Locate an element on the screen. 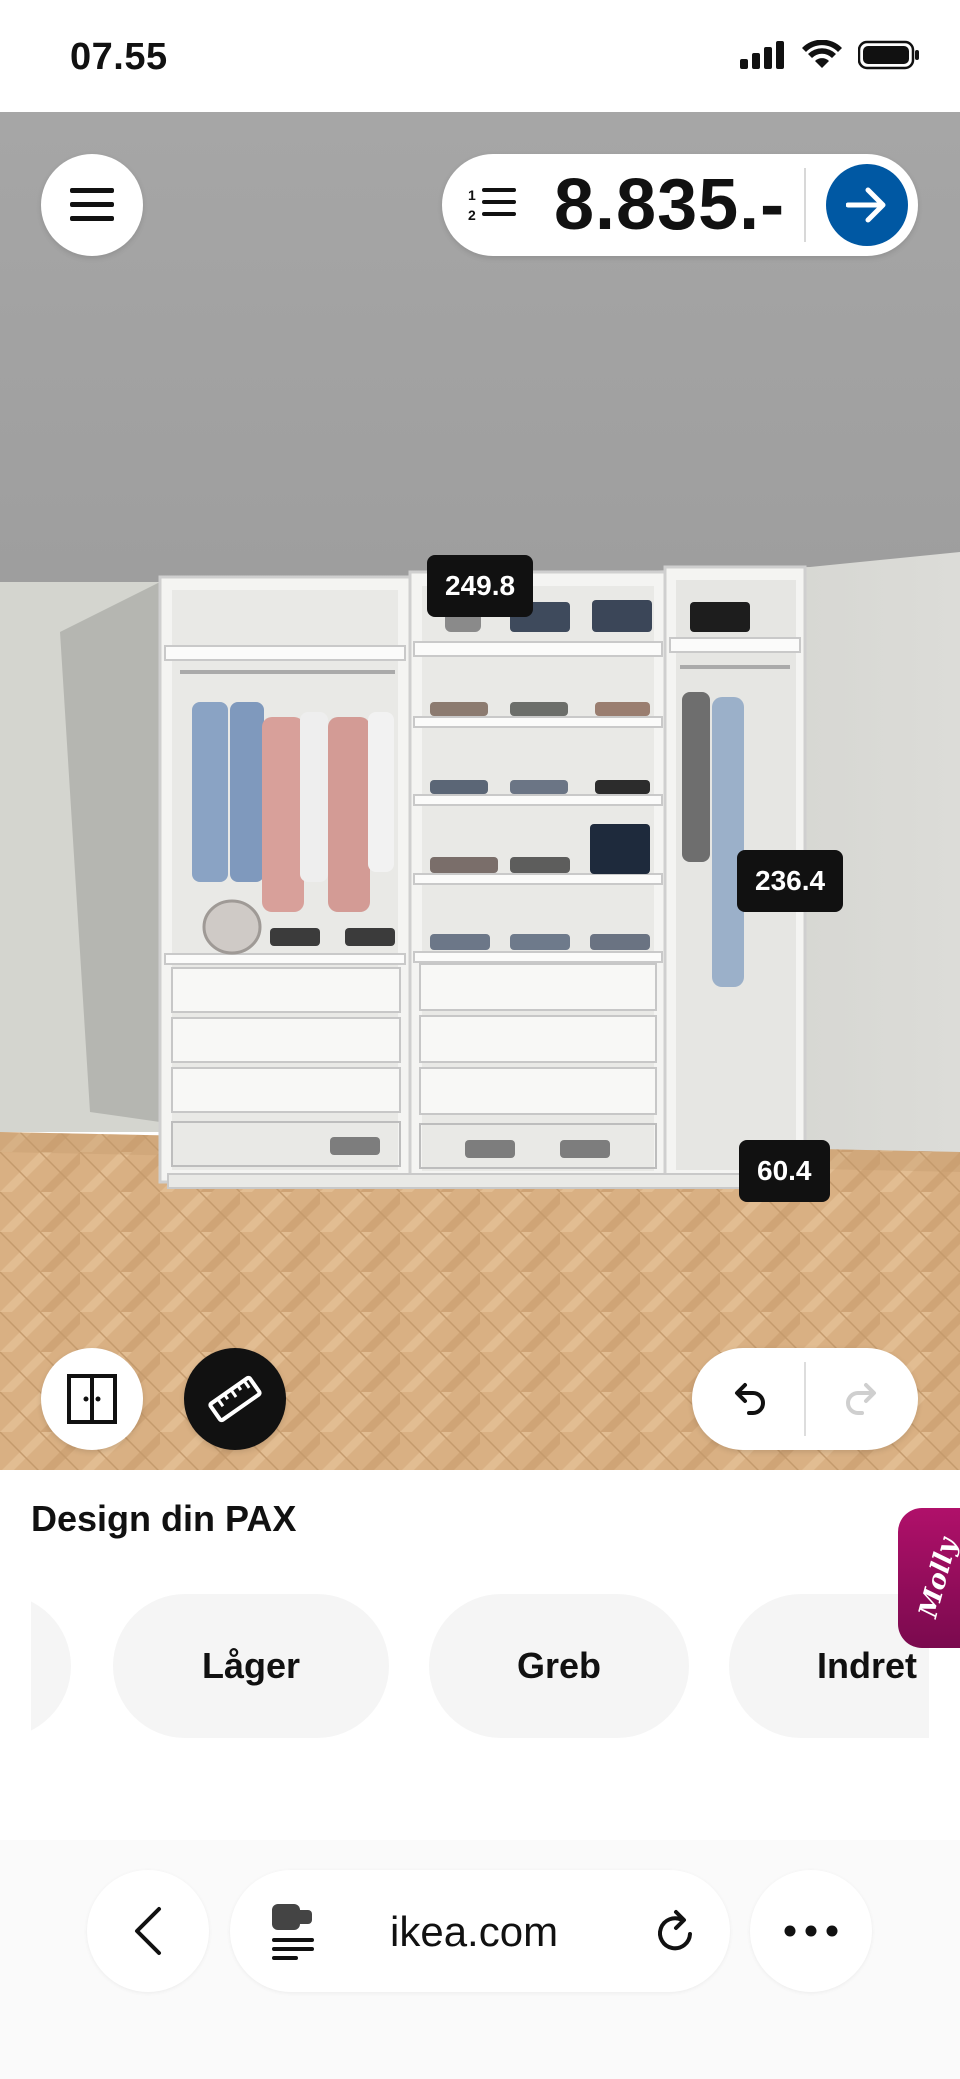 The width and height of the screenshot is (960, 2079). reload-icon is located at coordinates (676, 1931).